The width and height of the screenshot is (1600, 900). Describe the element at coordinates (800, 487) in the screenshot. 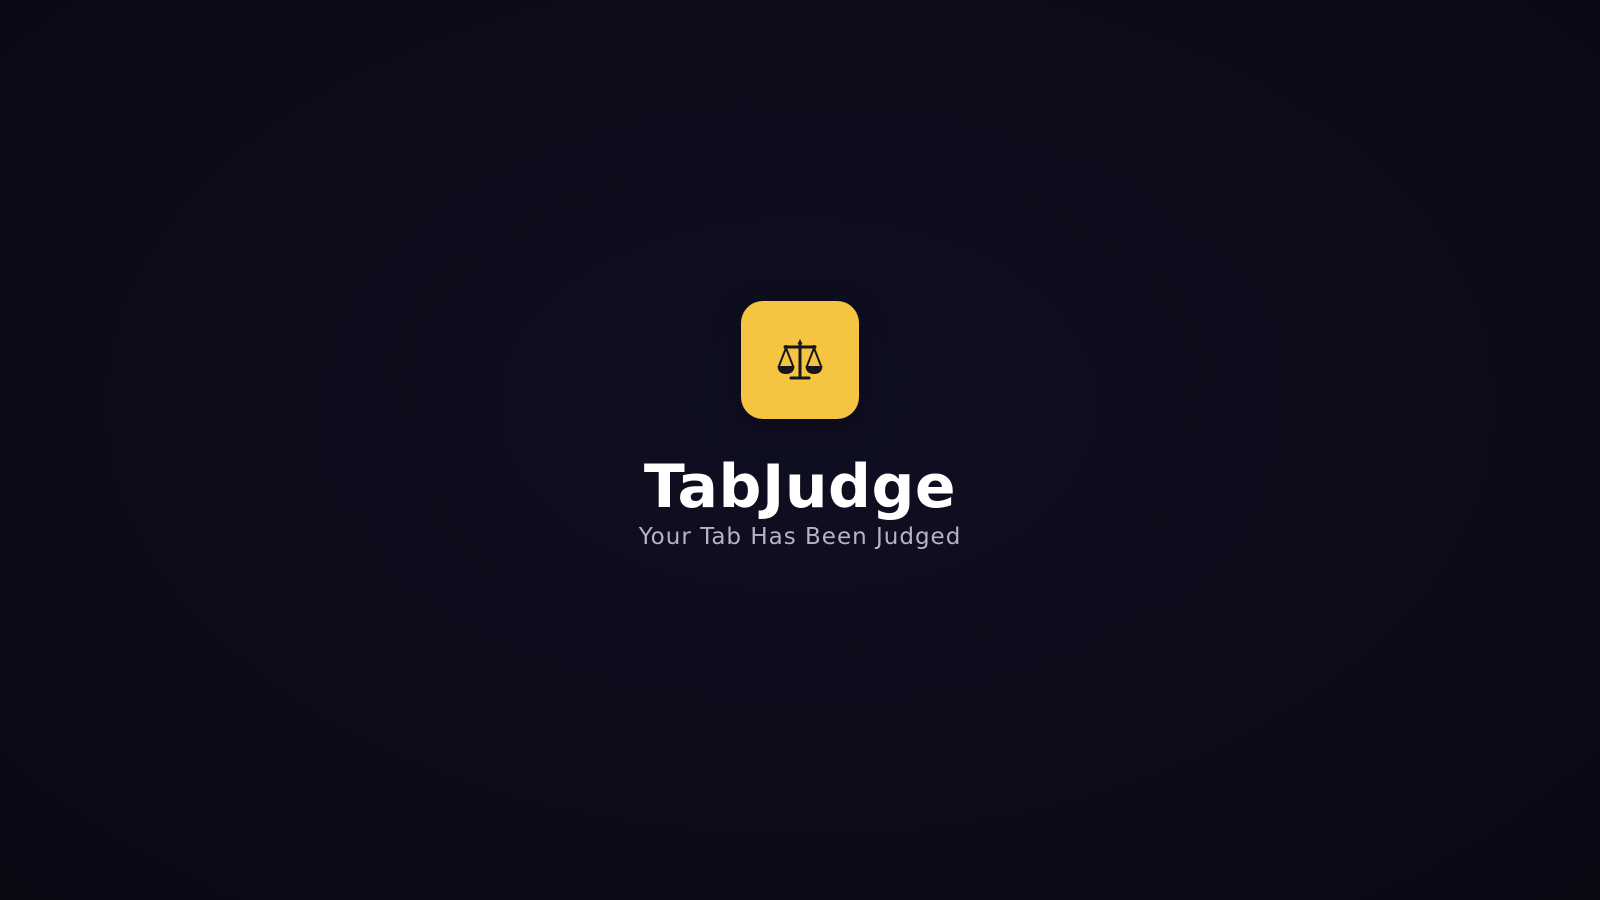

I see `app-name: TabJudge` at that location.